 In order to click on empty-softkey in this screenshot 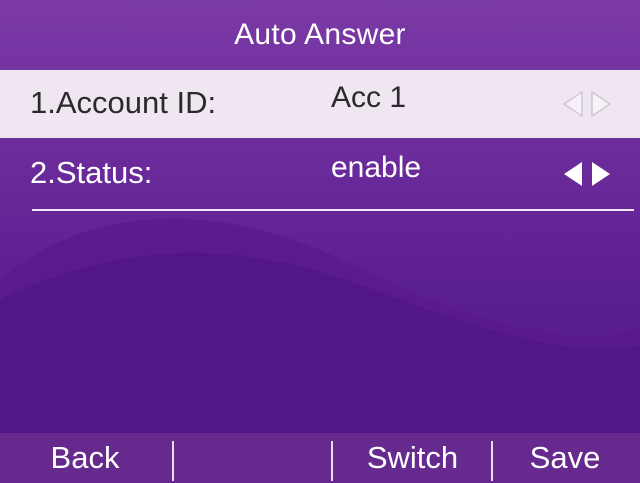, I will do `click(255, 458)`.